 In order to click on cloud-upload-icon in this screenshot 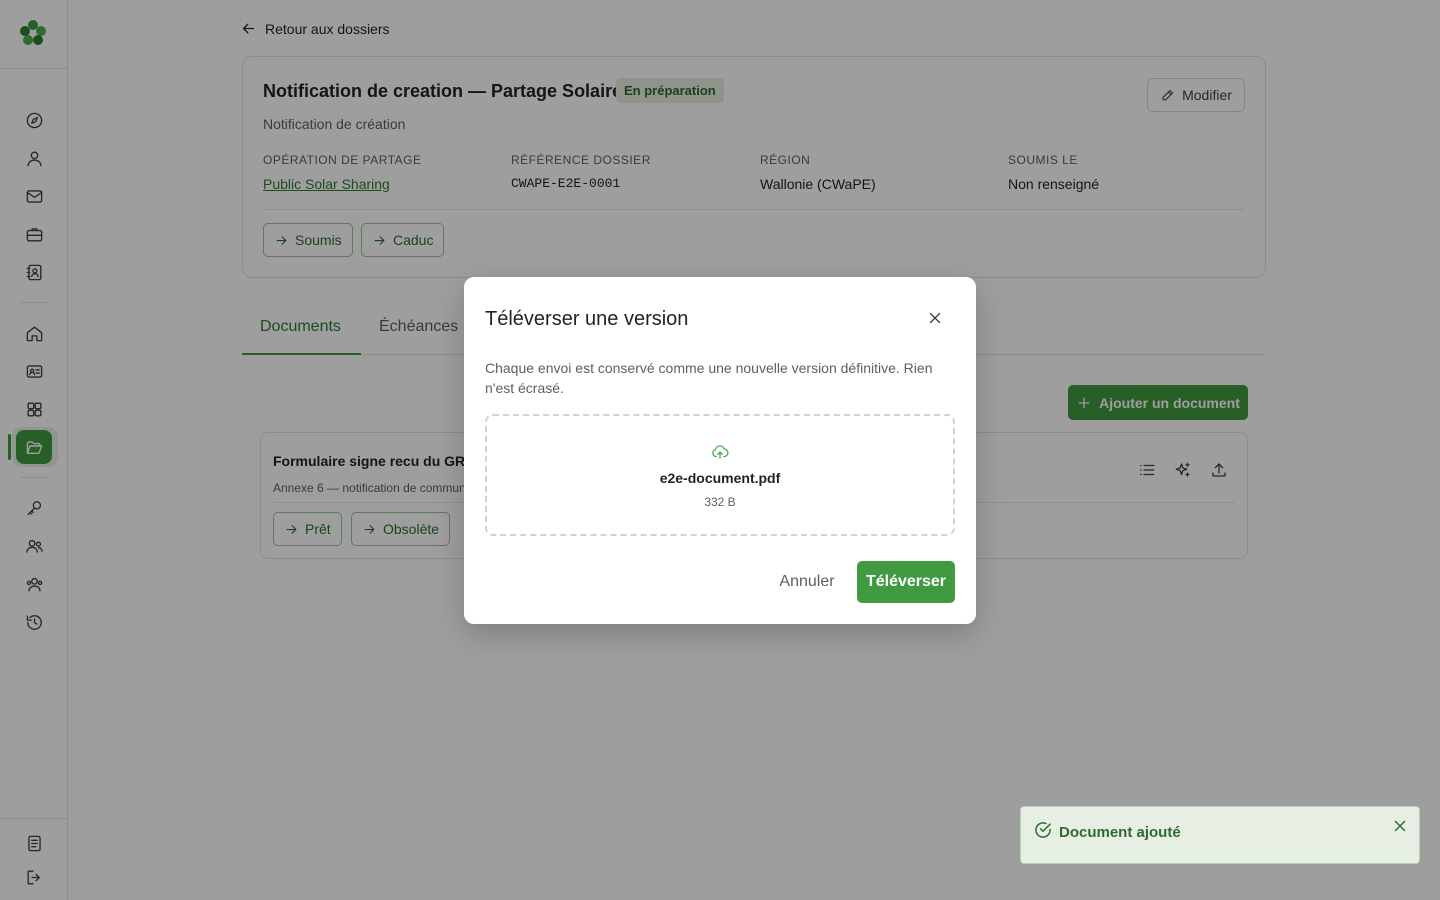, I will do `click(720, 452)`.